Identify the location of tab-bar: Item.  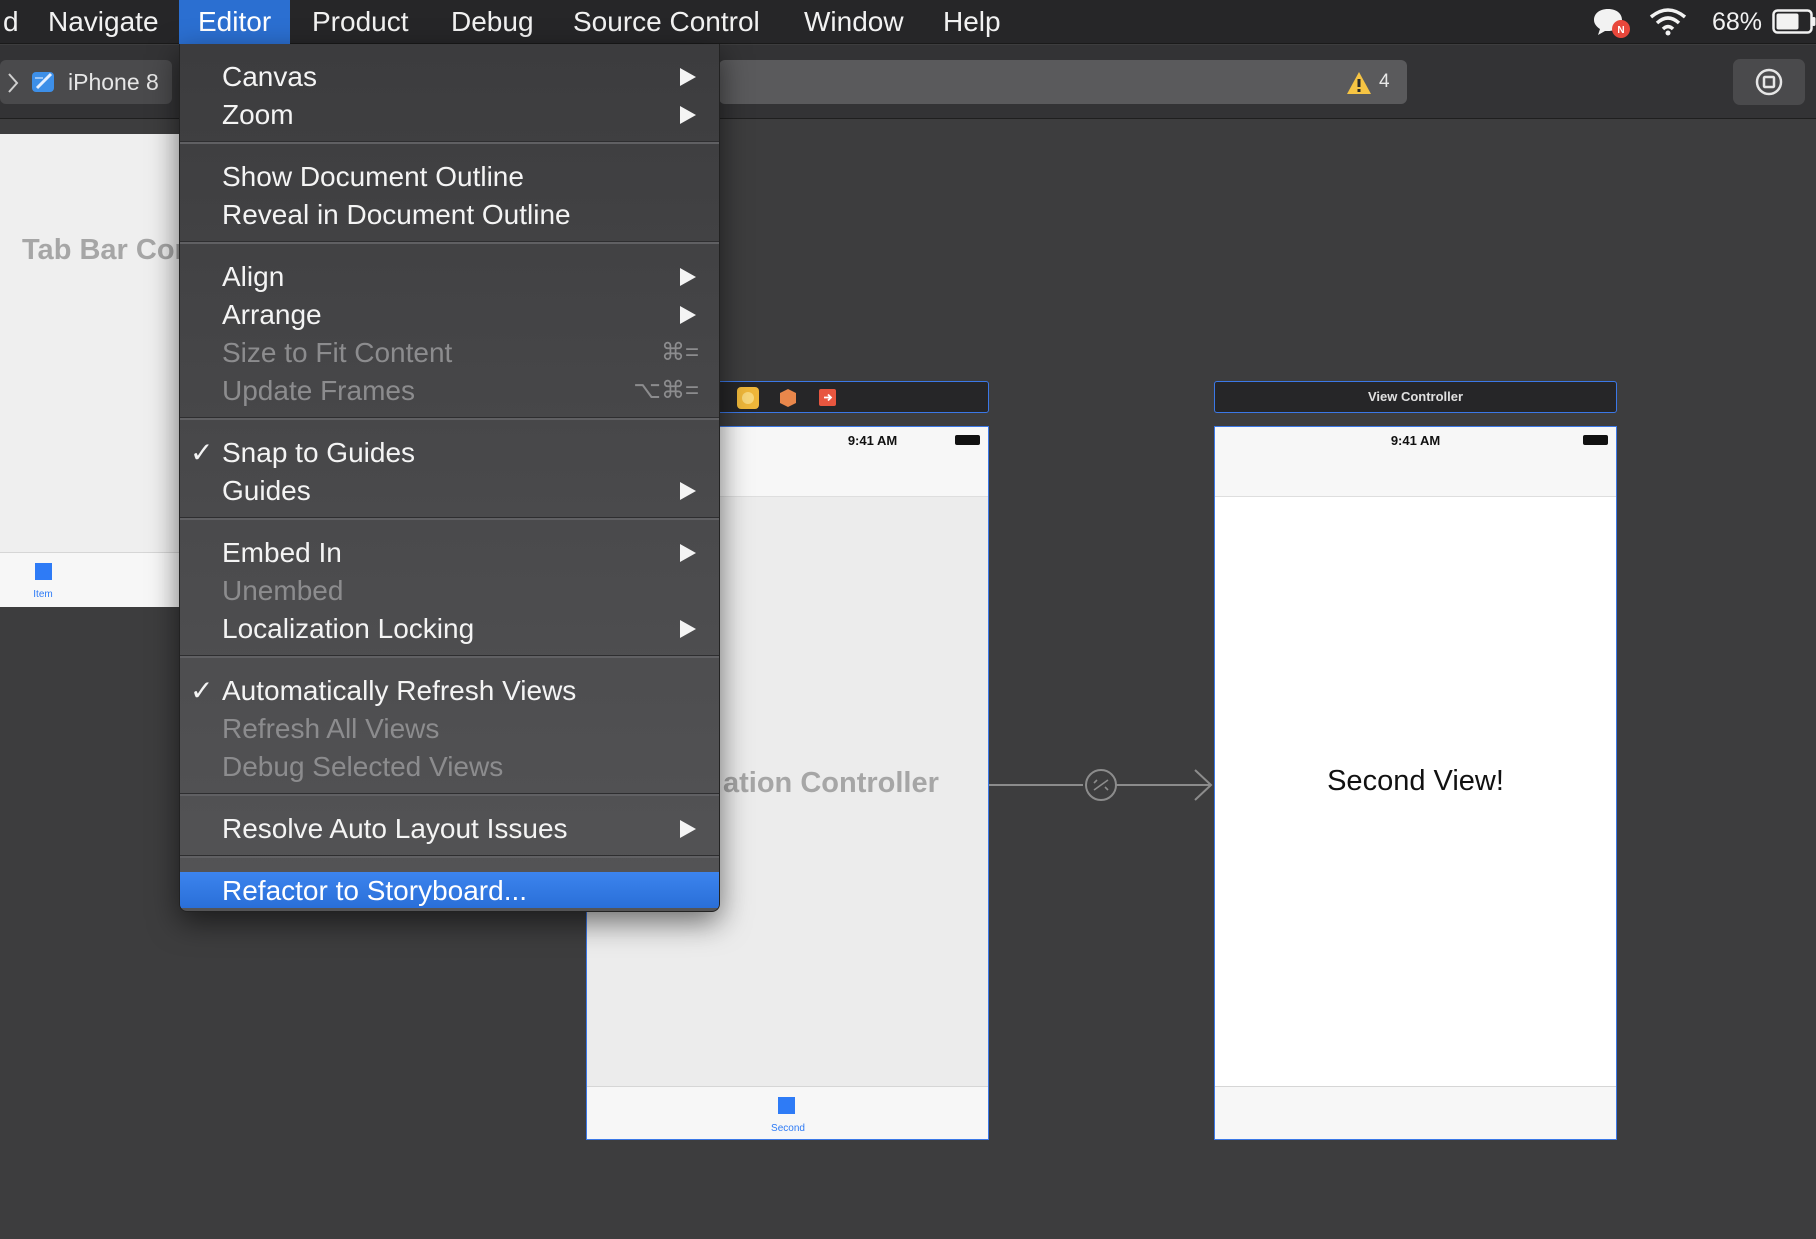
(90, 579).